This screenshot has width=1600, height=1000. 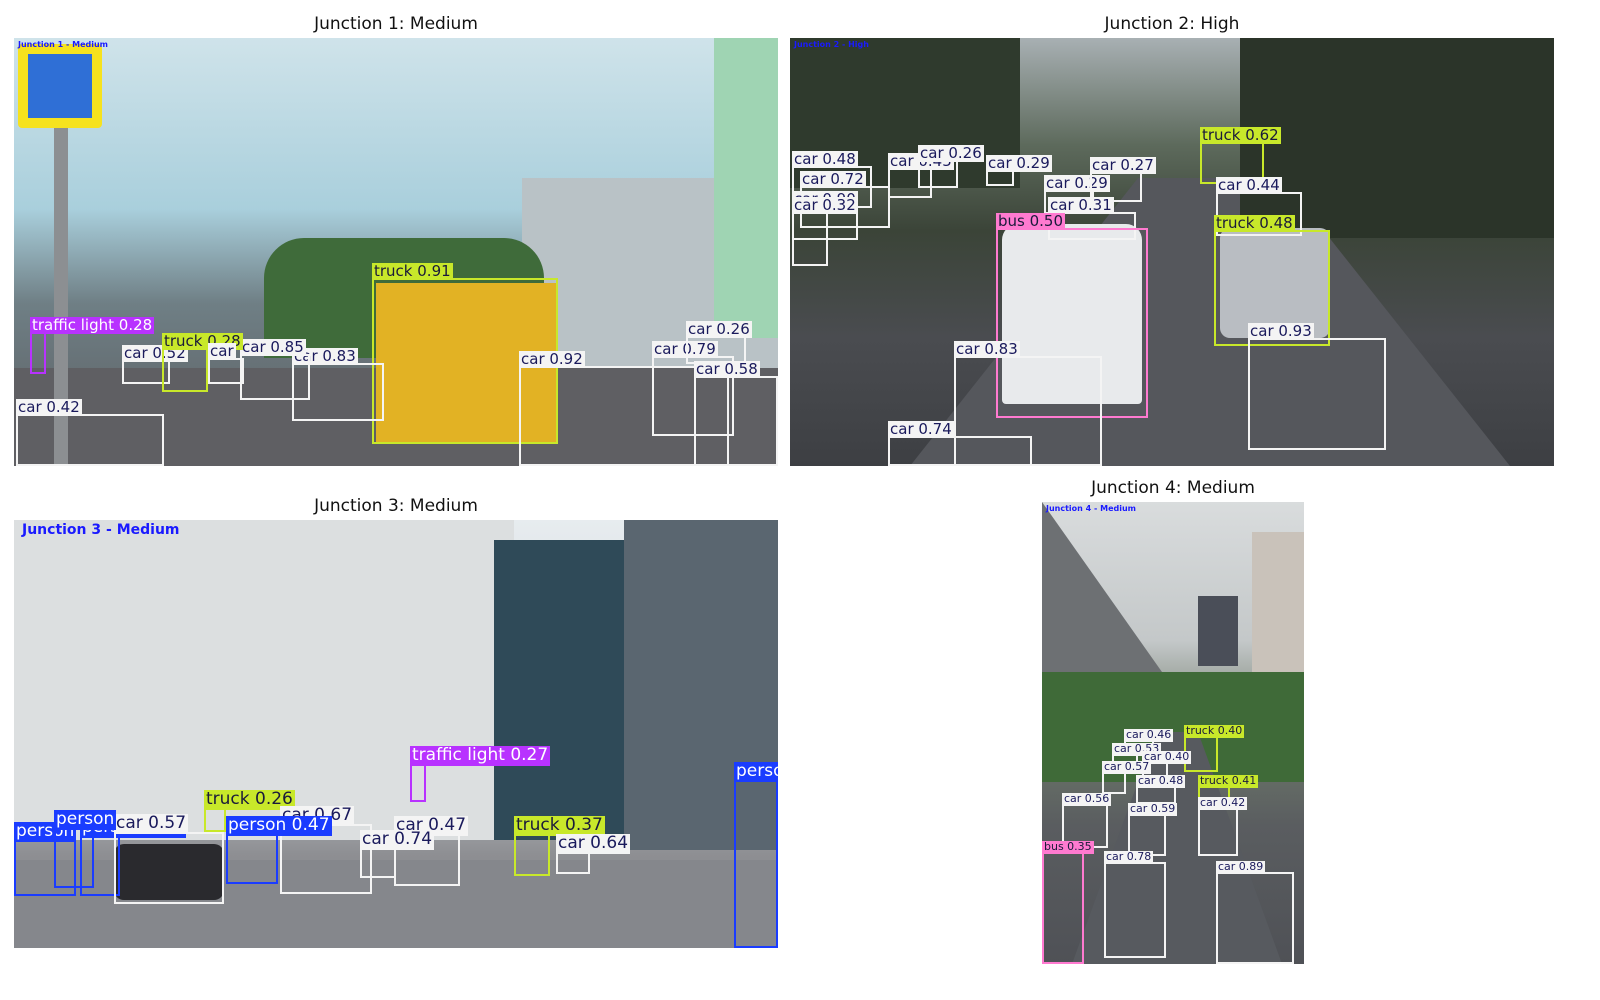 What do you see at coordinates (1129, 857) in the screenshot?
I see `detection-label: car 0.78` at bounding box center [1129, 857].